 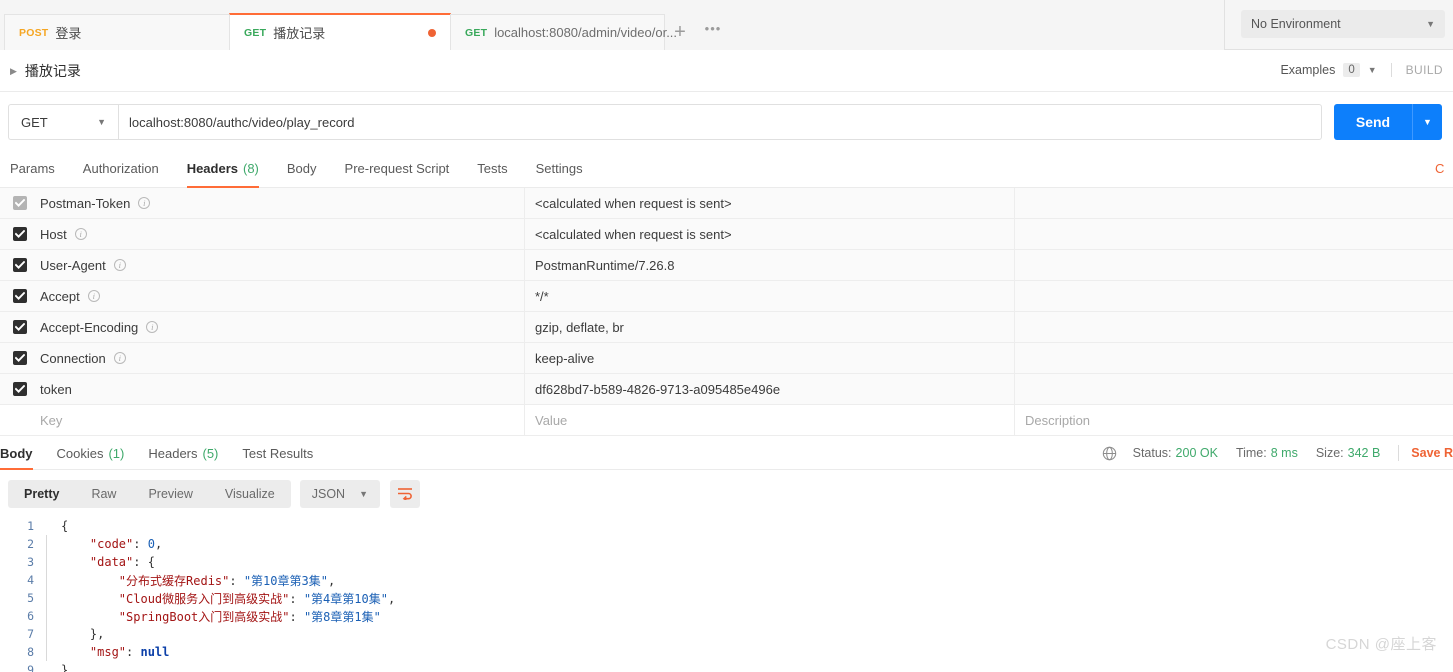 What do you see at coordinates (492, 168) in the screenshot?
I see `tab-tests: Tests` at bounding box center [492, 168].